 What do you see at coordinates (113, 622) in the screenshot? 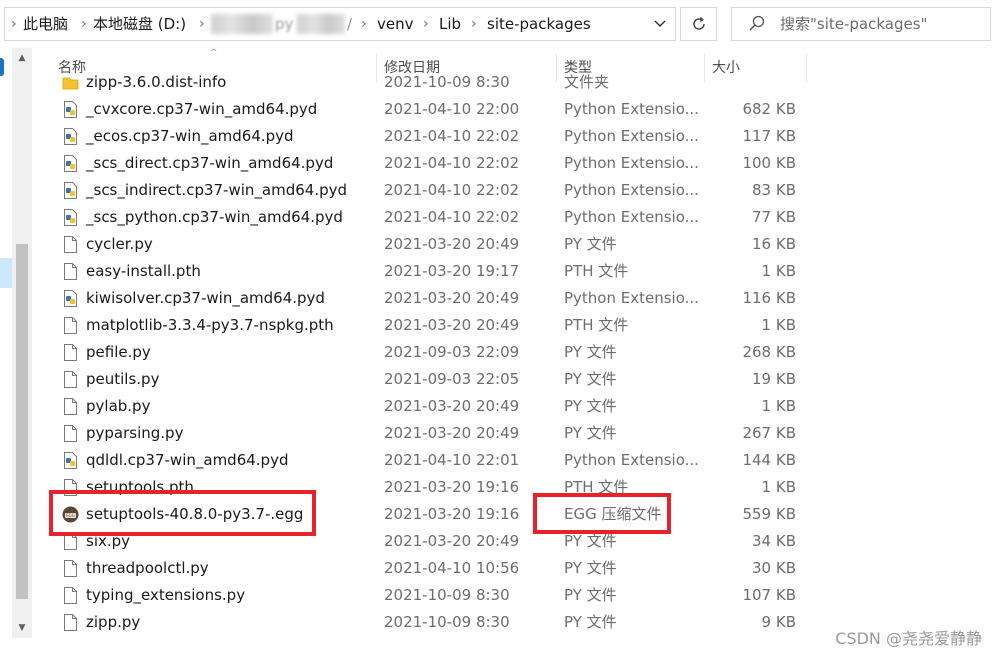
I see `file-name: zipp.py` at bounding box center [113, 622].